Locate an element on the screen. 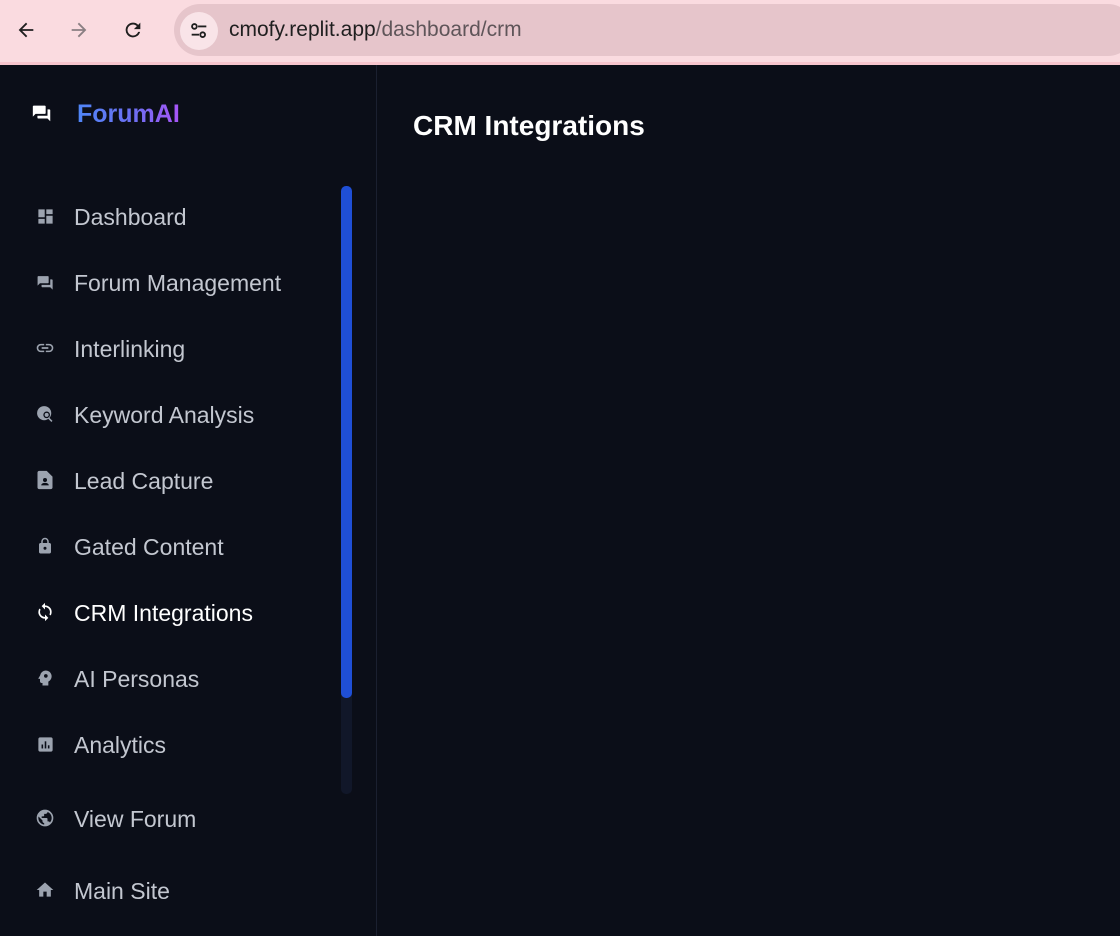 The width and height of the screenshot is (1120, 936). contact-page-icon is located at coordinates (45, 480).